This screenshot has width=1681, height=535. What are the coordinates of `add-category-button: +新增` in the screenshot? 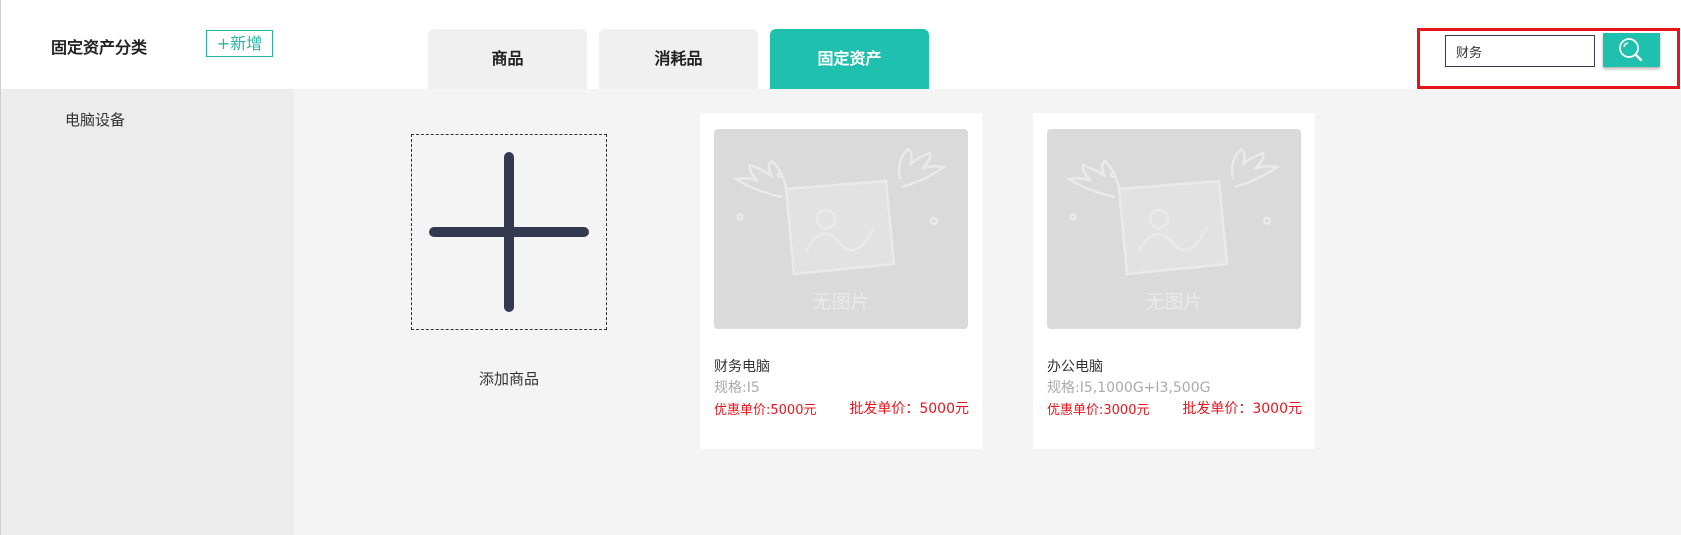 It's located at (239, 43).